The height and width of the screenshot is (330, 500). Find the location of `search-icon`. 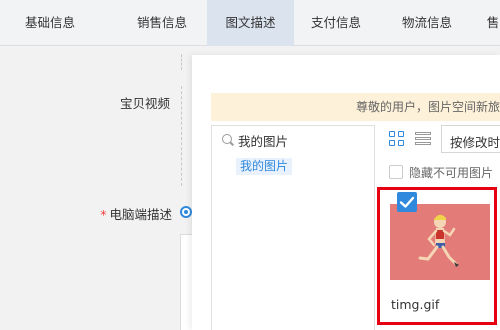

search-icon is located at coordinates (227, 139).